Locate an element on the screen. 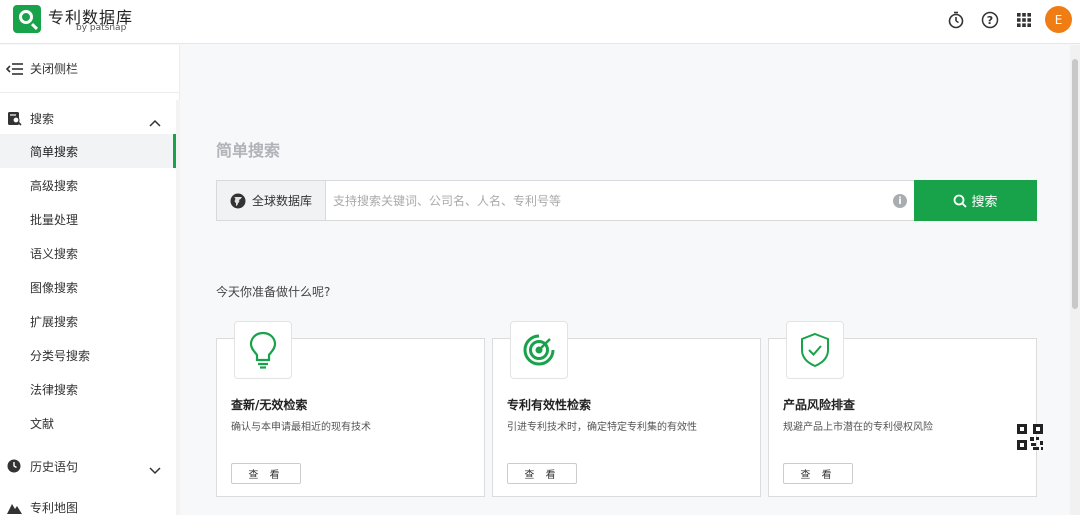 The image size is (1080, 515). card-description: 确认与本申请最相近的现有技术 is located at coordinates (301, 427).